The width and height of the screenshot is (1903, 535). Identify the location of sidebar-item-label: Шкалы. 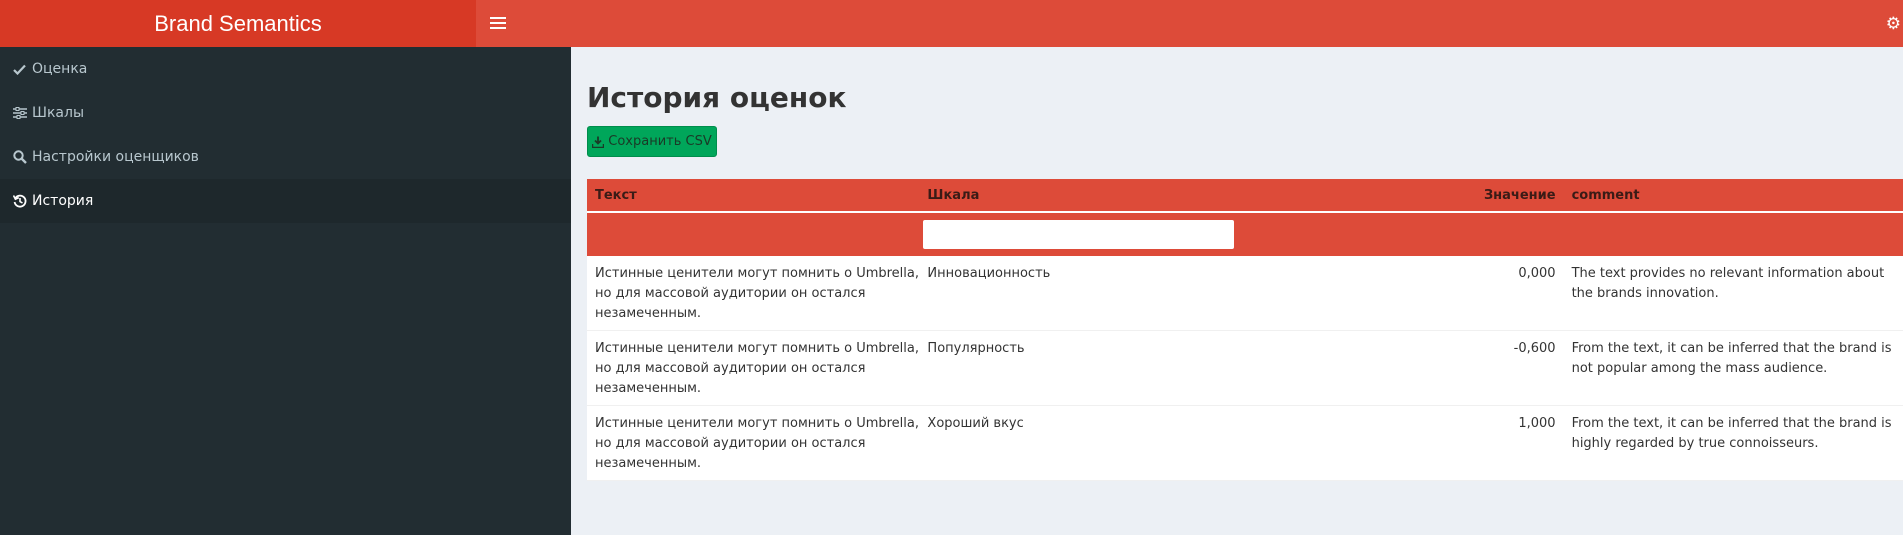
(58, 113).